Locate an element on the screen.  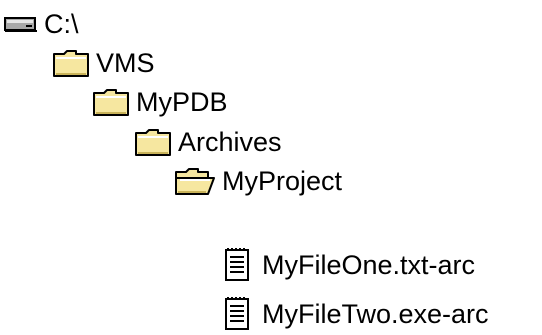
folder-open-icon is located at coordinates (195, 181).